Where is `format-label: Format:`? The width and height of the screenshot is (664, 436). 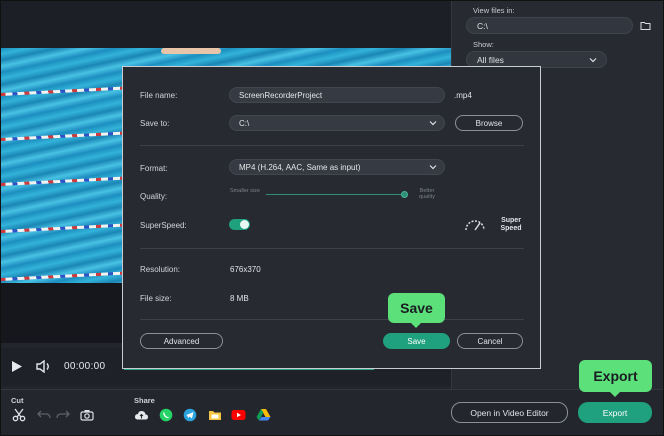 format-label: Format: is located at coordinates (154, 168).